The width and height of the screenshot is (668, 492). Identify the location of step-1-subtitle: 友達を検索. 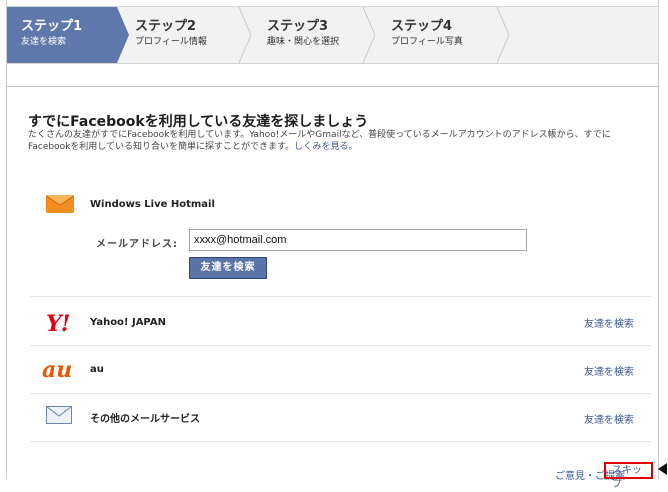
(44, 42).